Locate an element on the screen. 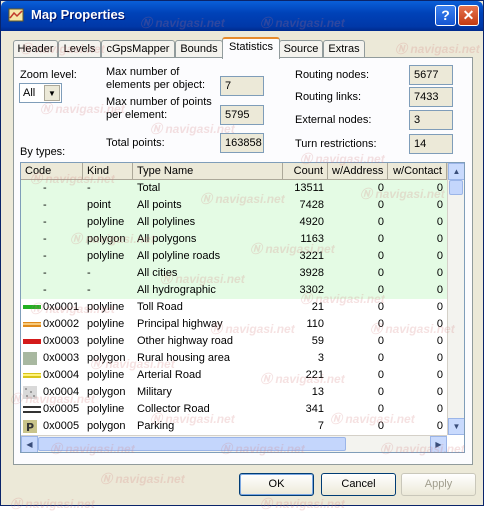  table-row: 0x0003 polyline Other highway road 59 0 0 is located at coordinates (234, 341).